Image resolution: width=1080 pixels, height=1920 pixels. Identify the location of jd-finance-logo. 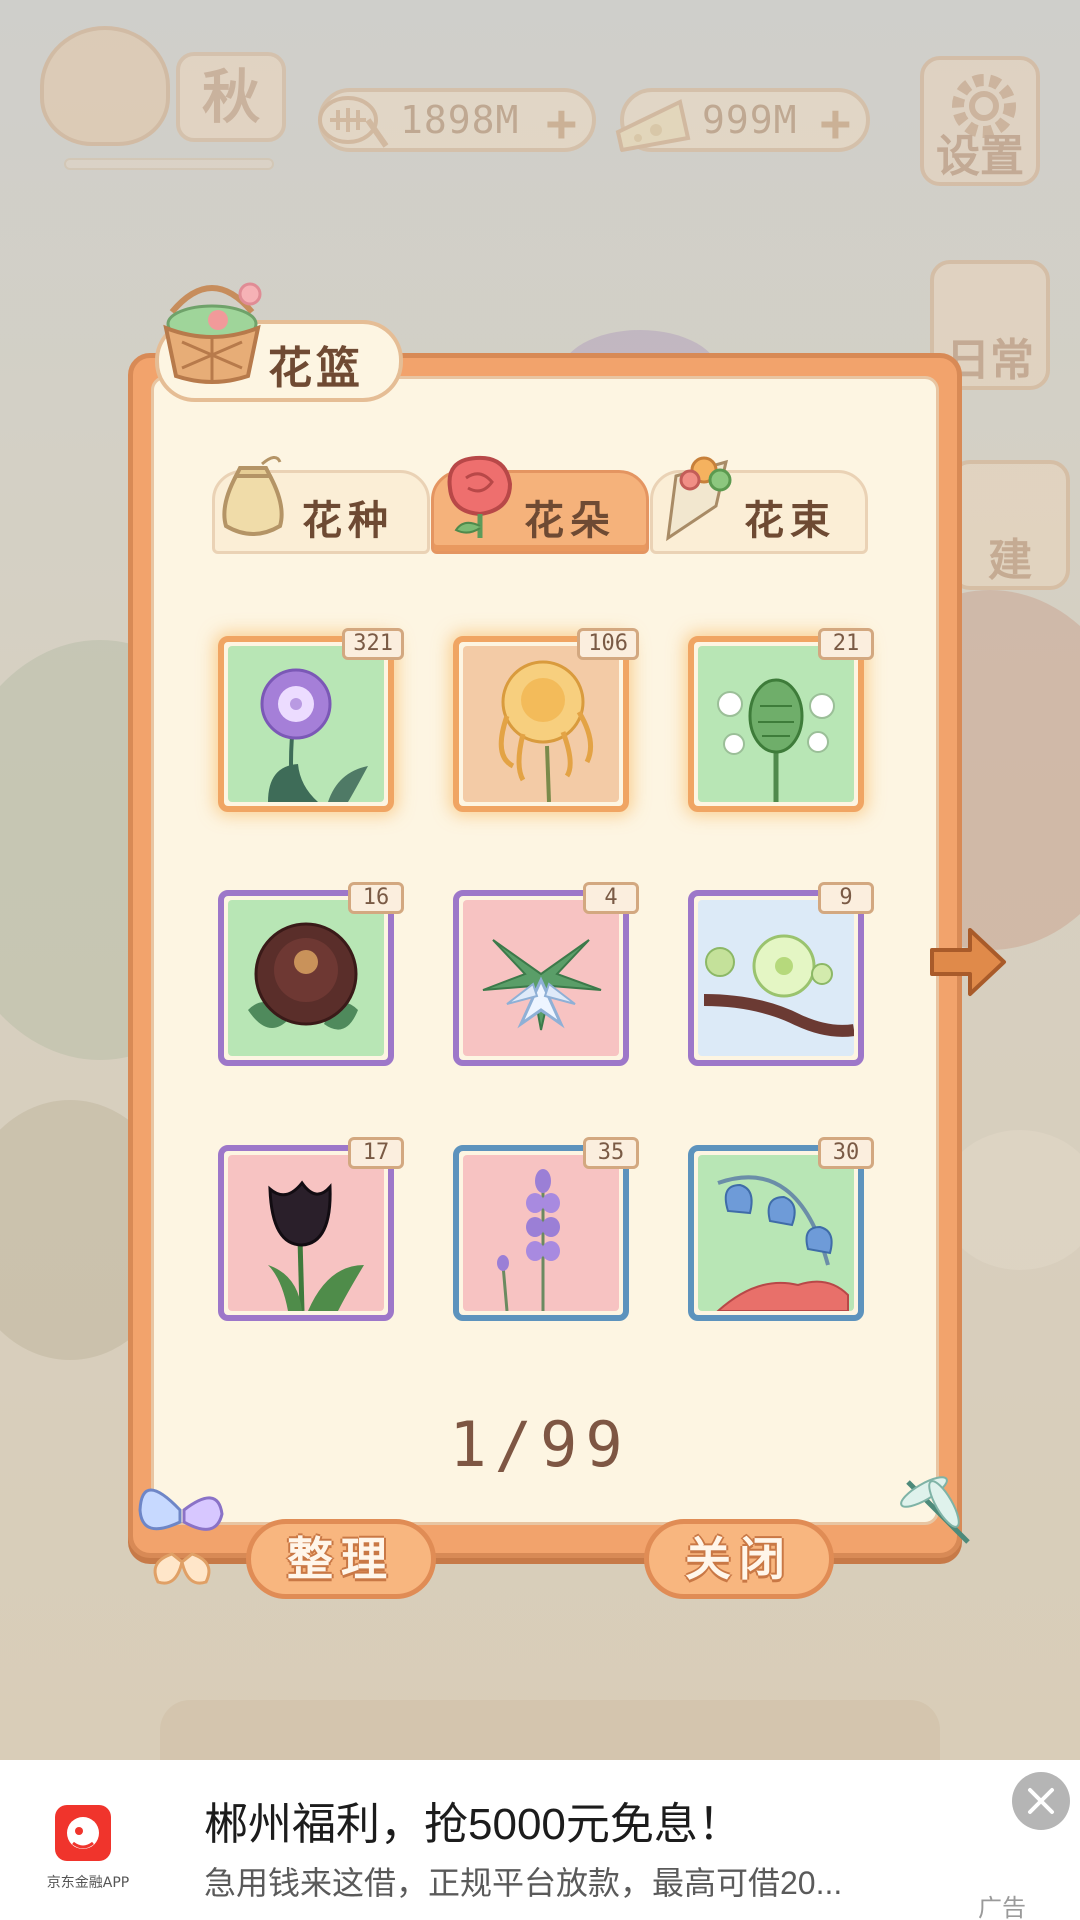
(83, 1833).